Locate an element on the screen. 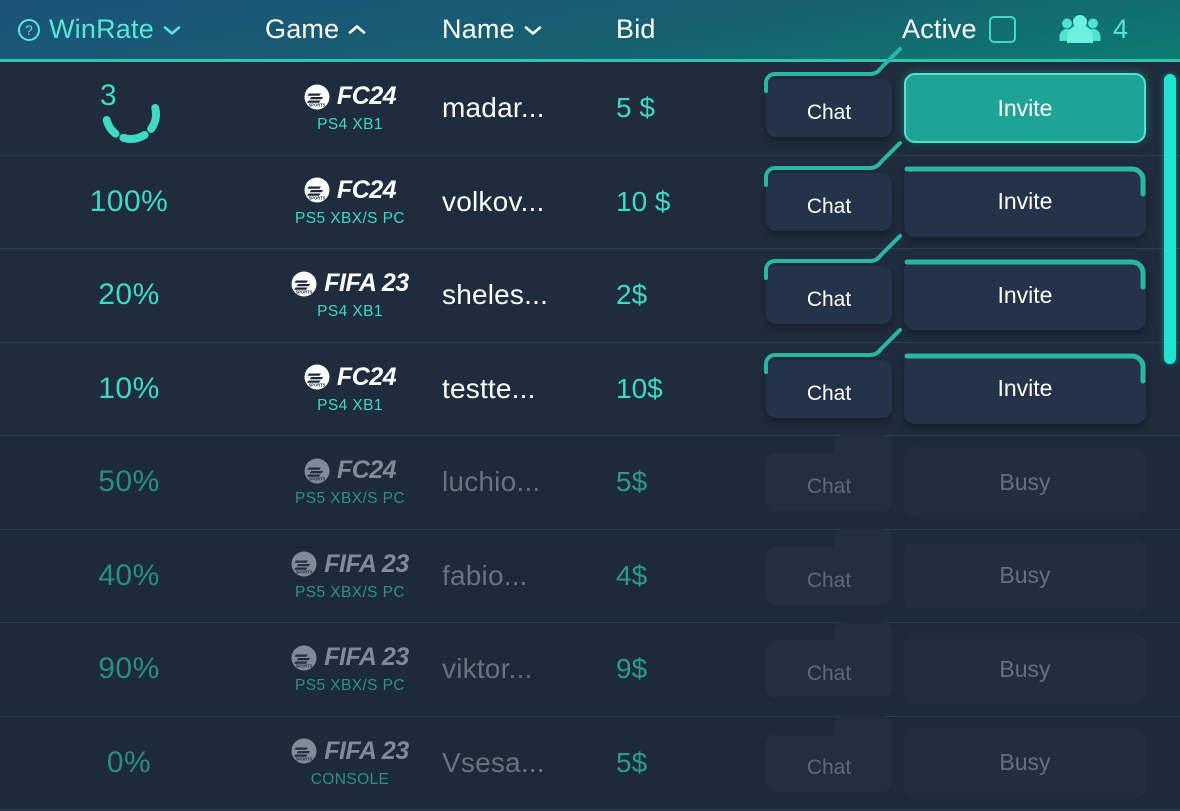  cell-winrate: 10% is located at coordinates (129, 389).